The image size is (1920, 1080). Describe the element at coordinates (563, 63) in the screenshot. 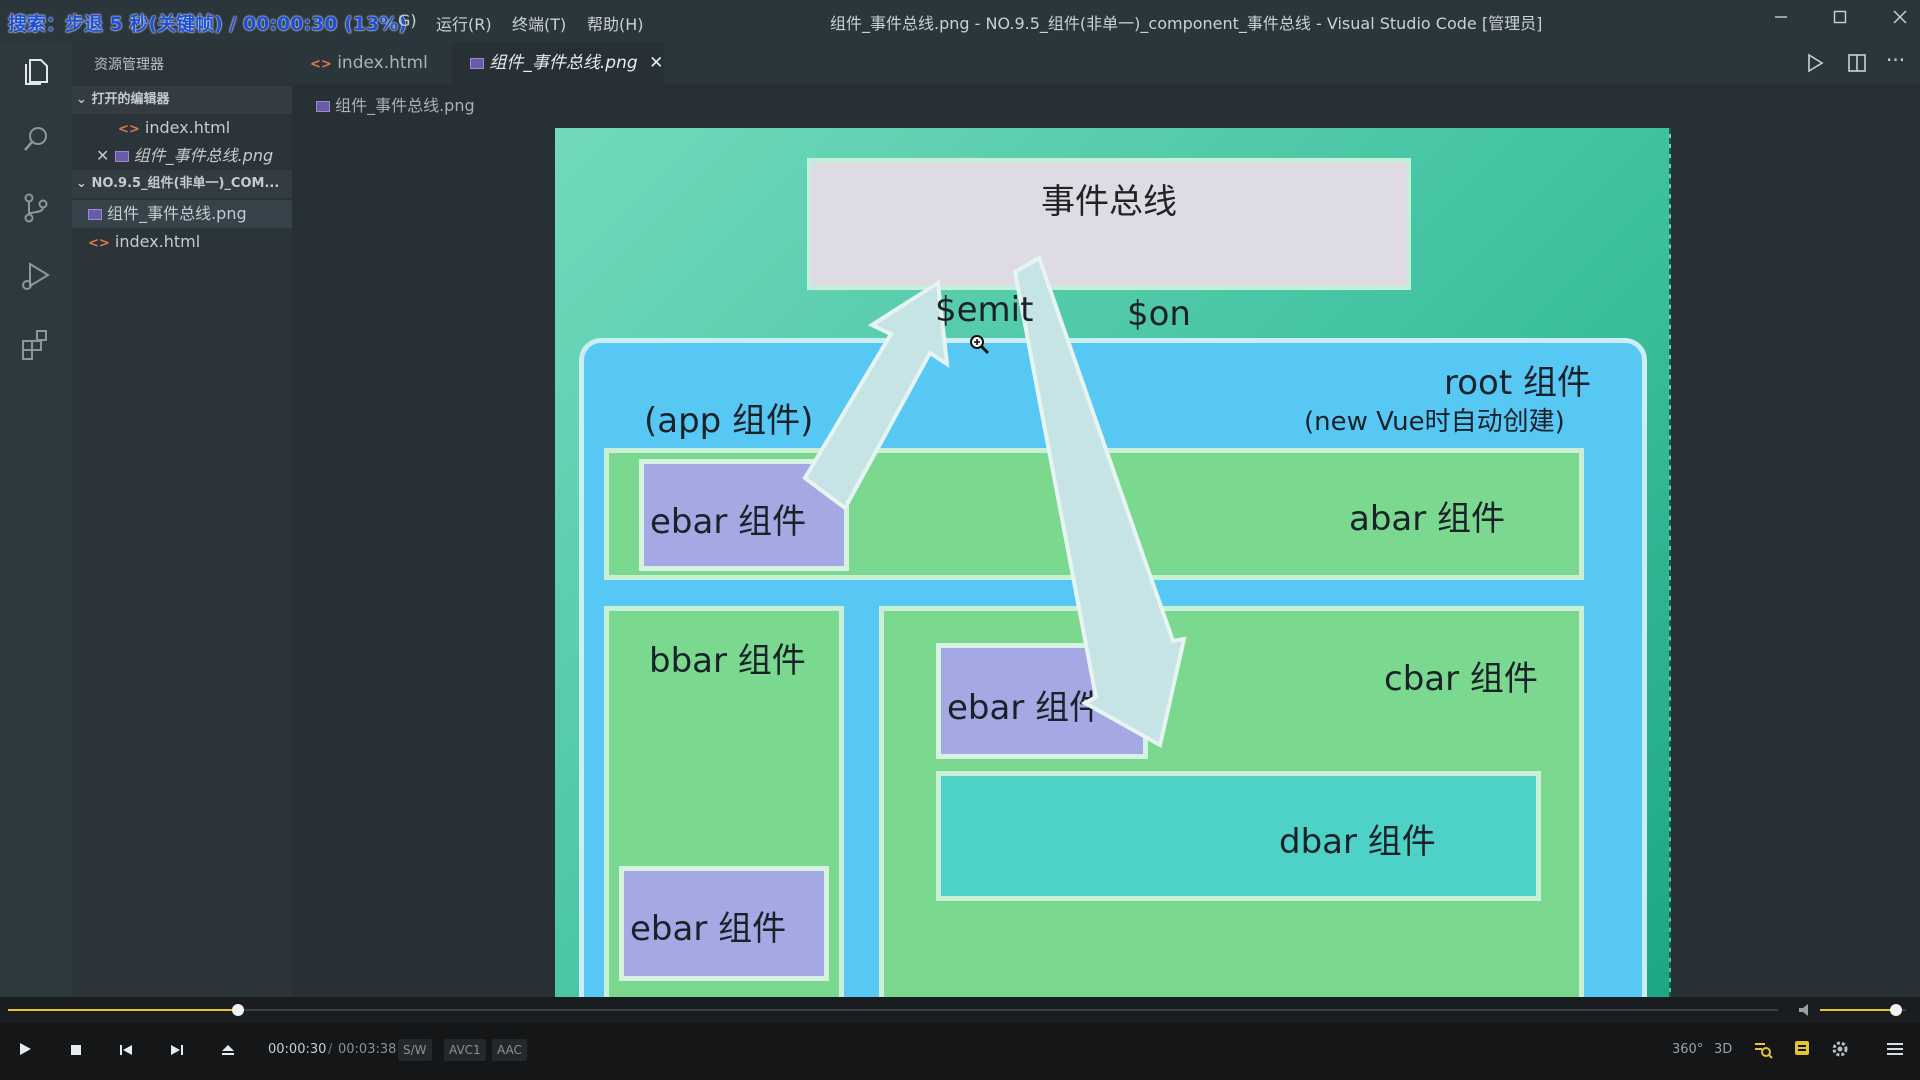

I see `tab-label: 组件_事件总线.png` at that location.